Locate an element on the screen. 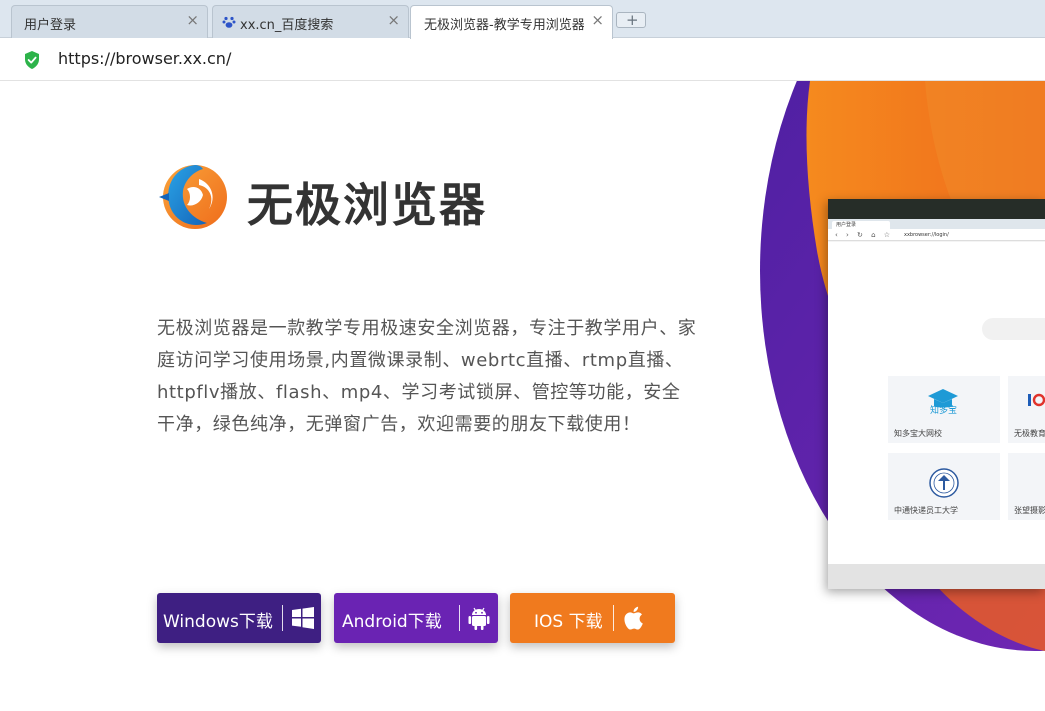 The width and height of the screenshot is (1045, 711). wuji-logo-icon is located at coordinates (193, 197).